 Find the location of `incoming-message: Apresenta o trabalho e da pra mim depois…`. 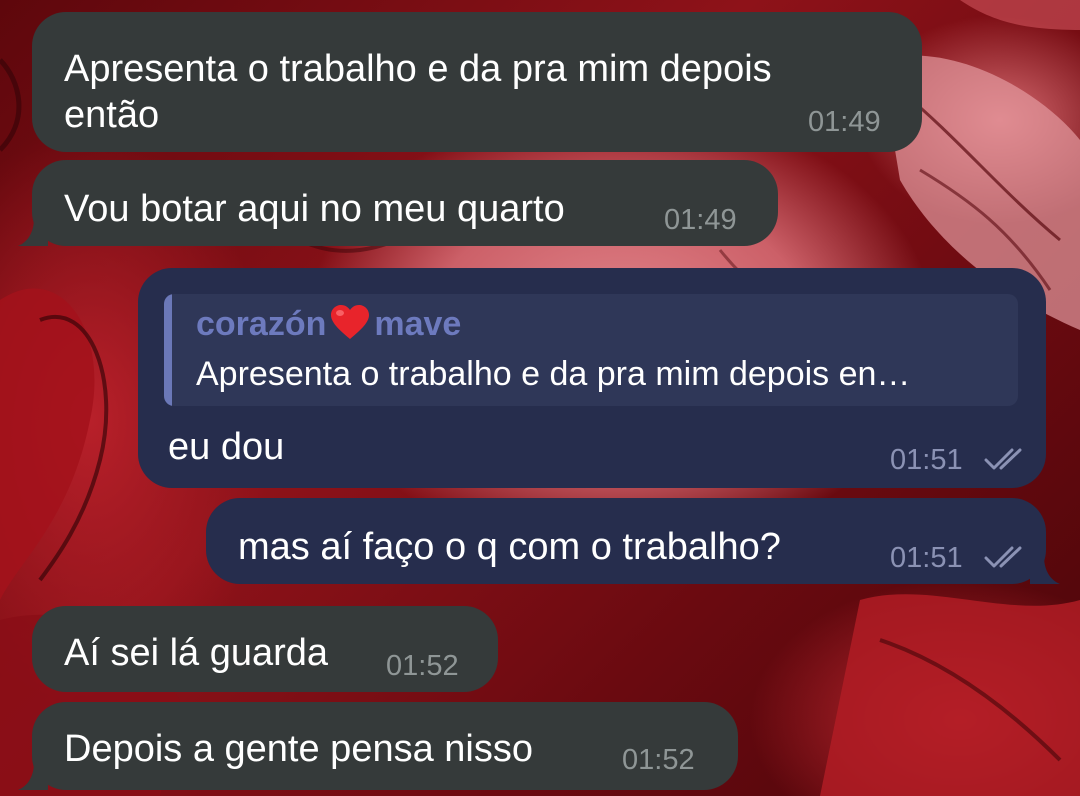

incoming-message: Apresenta o trabalho e da pra mim depois… is located at coordinates (477, 82).